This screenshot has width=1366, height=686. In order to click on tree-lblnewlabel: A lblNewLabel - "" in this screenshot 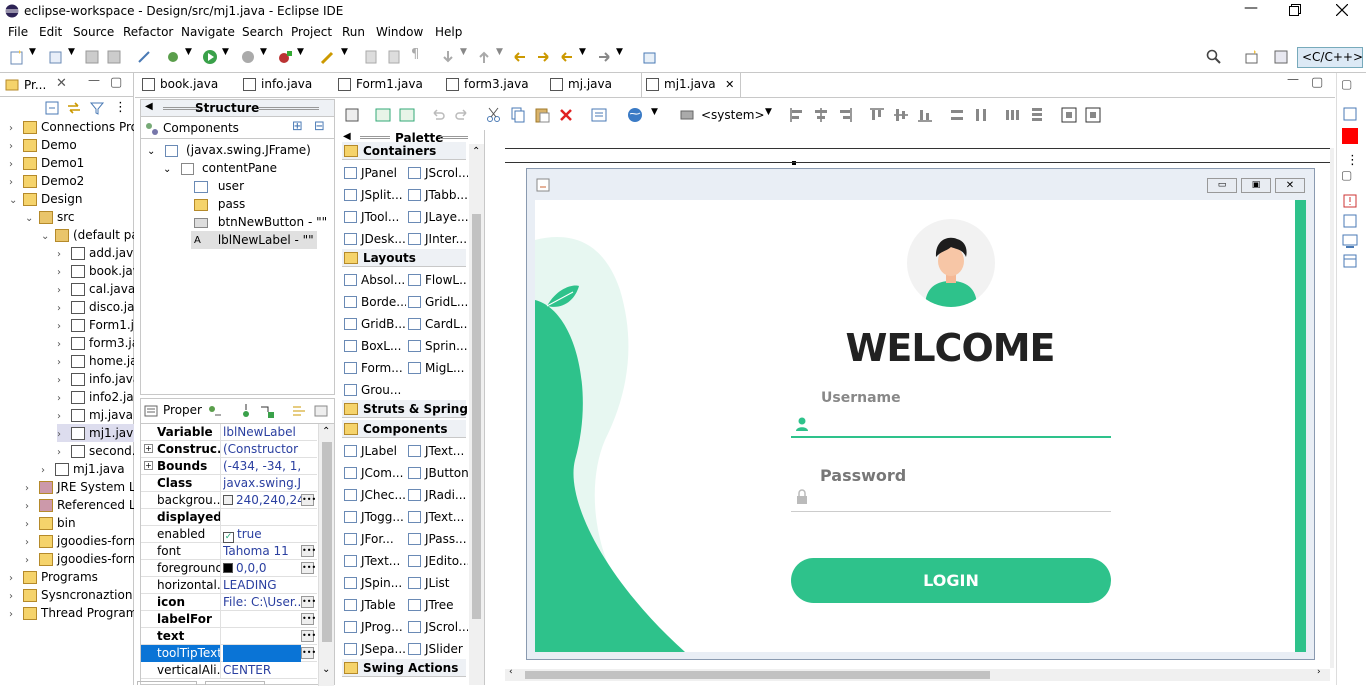, I will do `click(254, 240)`.